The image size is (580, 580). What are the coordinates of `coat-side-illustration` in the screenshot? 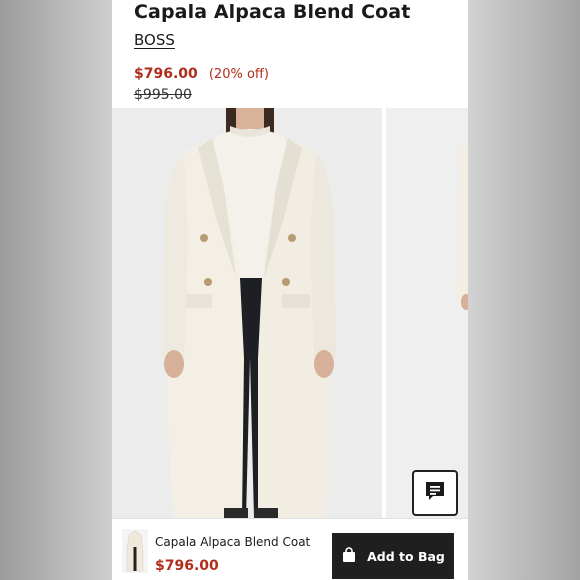 It's located at (427, 313).